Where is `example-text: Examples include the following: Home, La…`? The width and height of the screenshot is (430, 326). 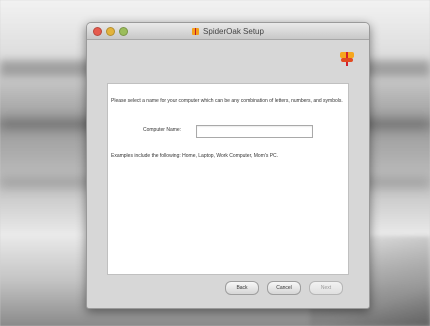
example-text: Examples include the following: Home, La… is located at coordinates (195, 156).